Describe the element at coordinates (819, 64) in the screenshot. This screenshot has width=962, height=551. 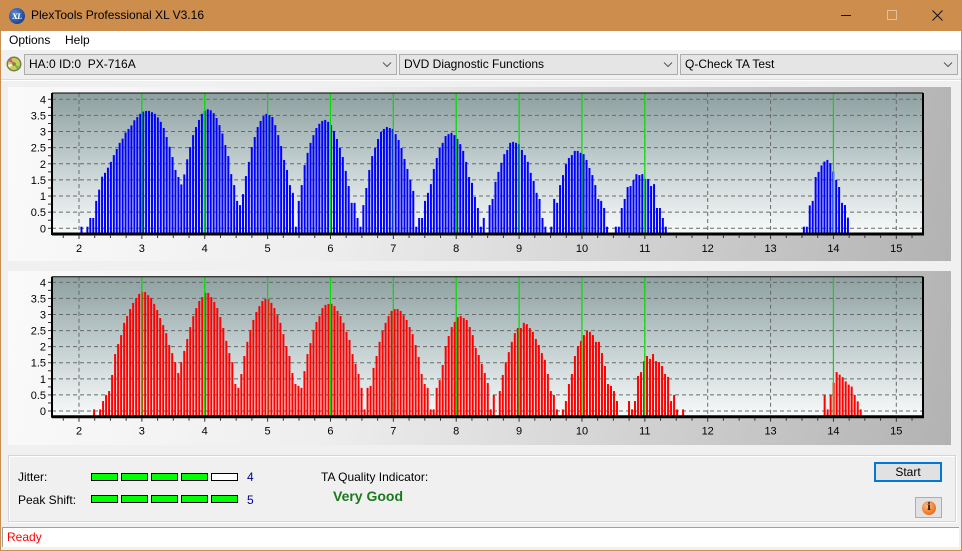
I see `test-select: Q-Check TA Test` at that location.